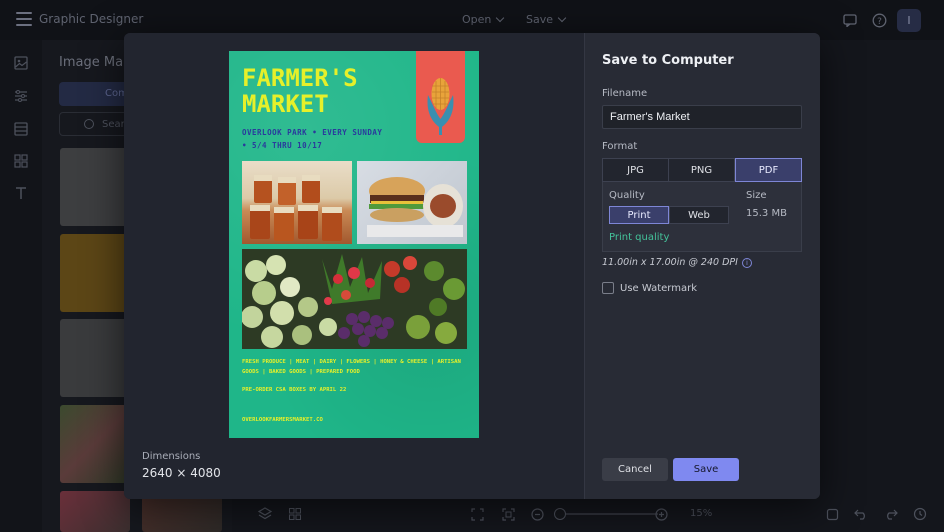 The width and height of the screenshot is (944, 532). Describe the element at coordinates (21, 286) in the screenshot. I see `left-rail` at that location.